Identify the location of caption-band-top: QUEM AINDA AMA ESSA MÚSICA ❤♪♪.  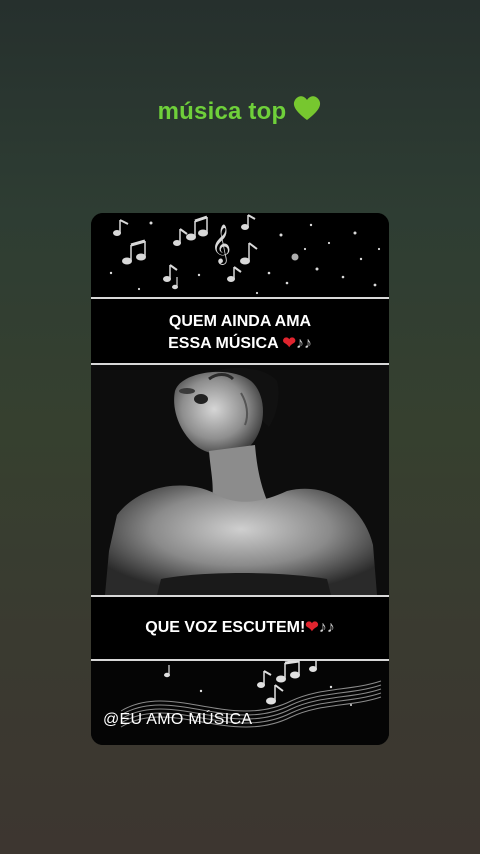
(240, 331).